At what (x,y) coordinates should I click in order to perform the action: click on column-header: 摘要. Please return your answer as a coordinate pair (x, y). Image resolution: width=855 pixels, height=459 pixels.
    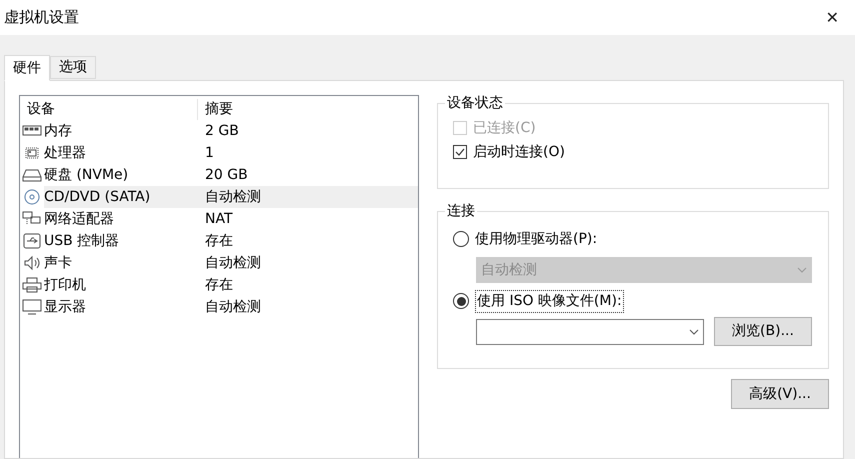
    Looking at the image, I should click on (215, 109).